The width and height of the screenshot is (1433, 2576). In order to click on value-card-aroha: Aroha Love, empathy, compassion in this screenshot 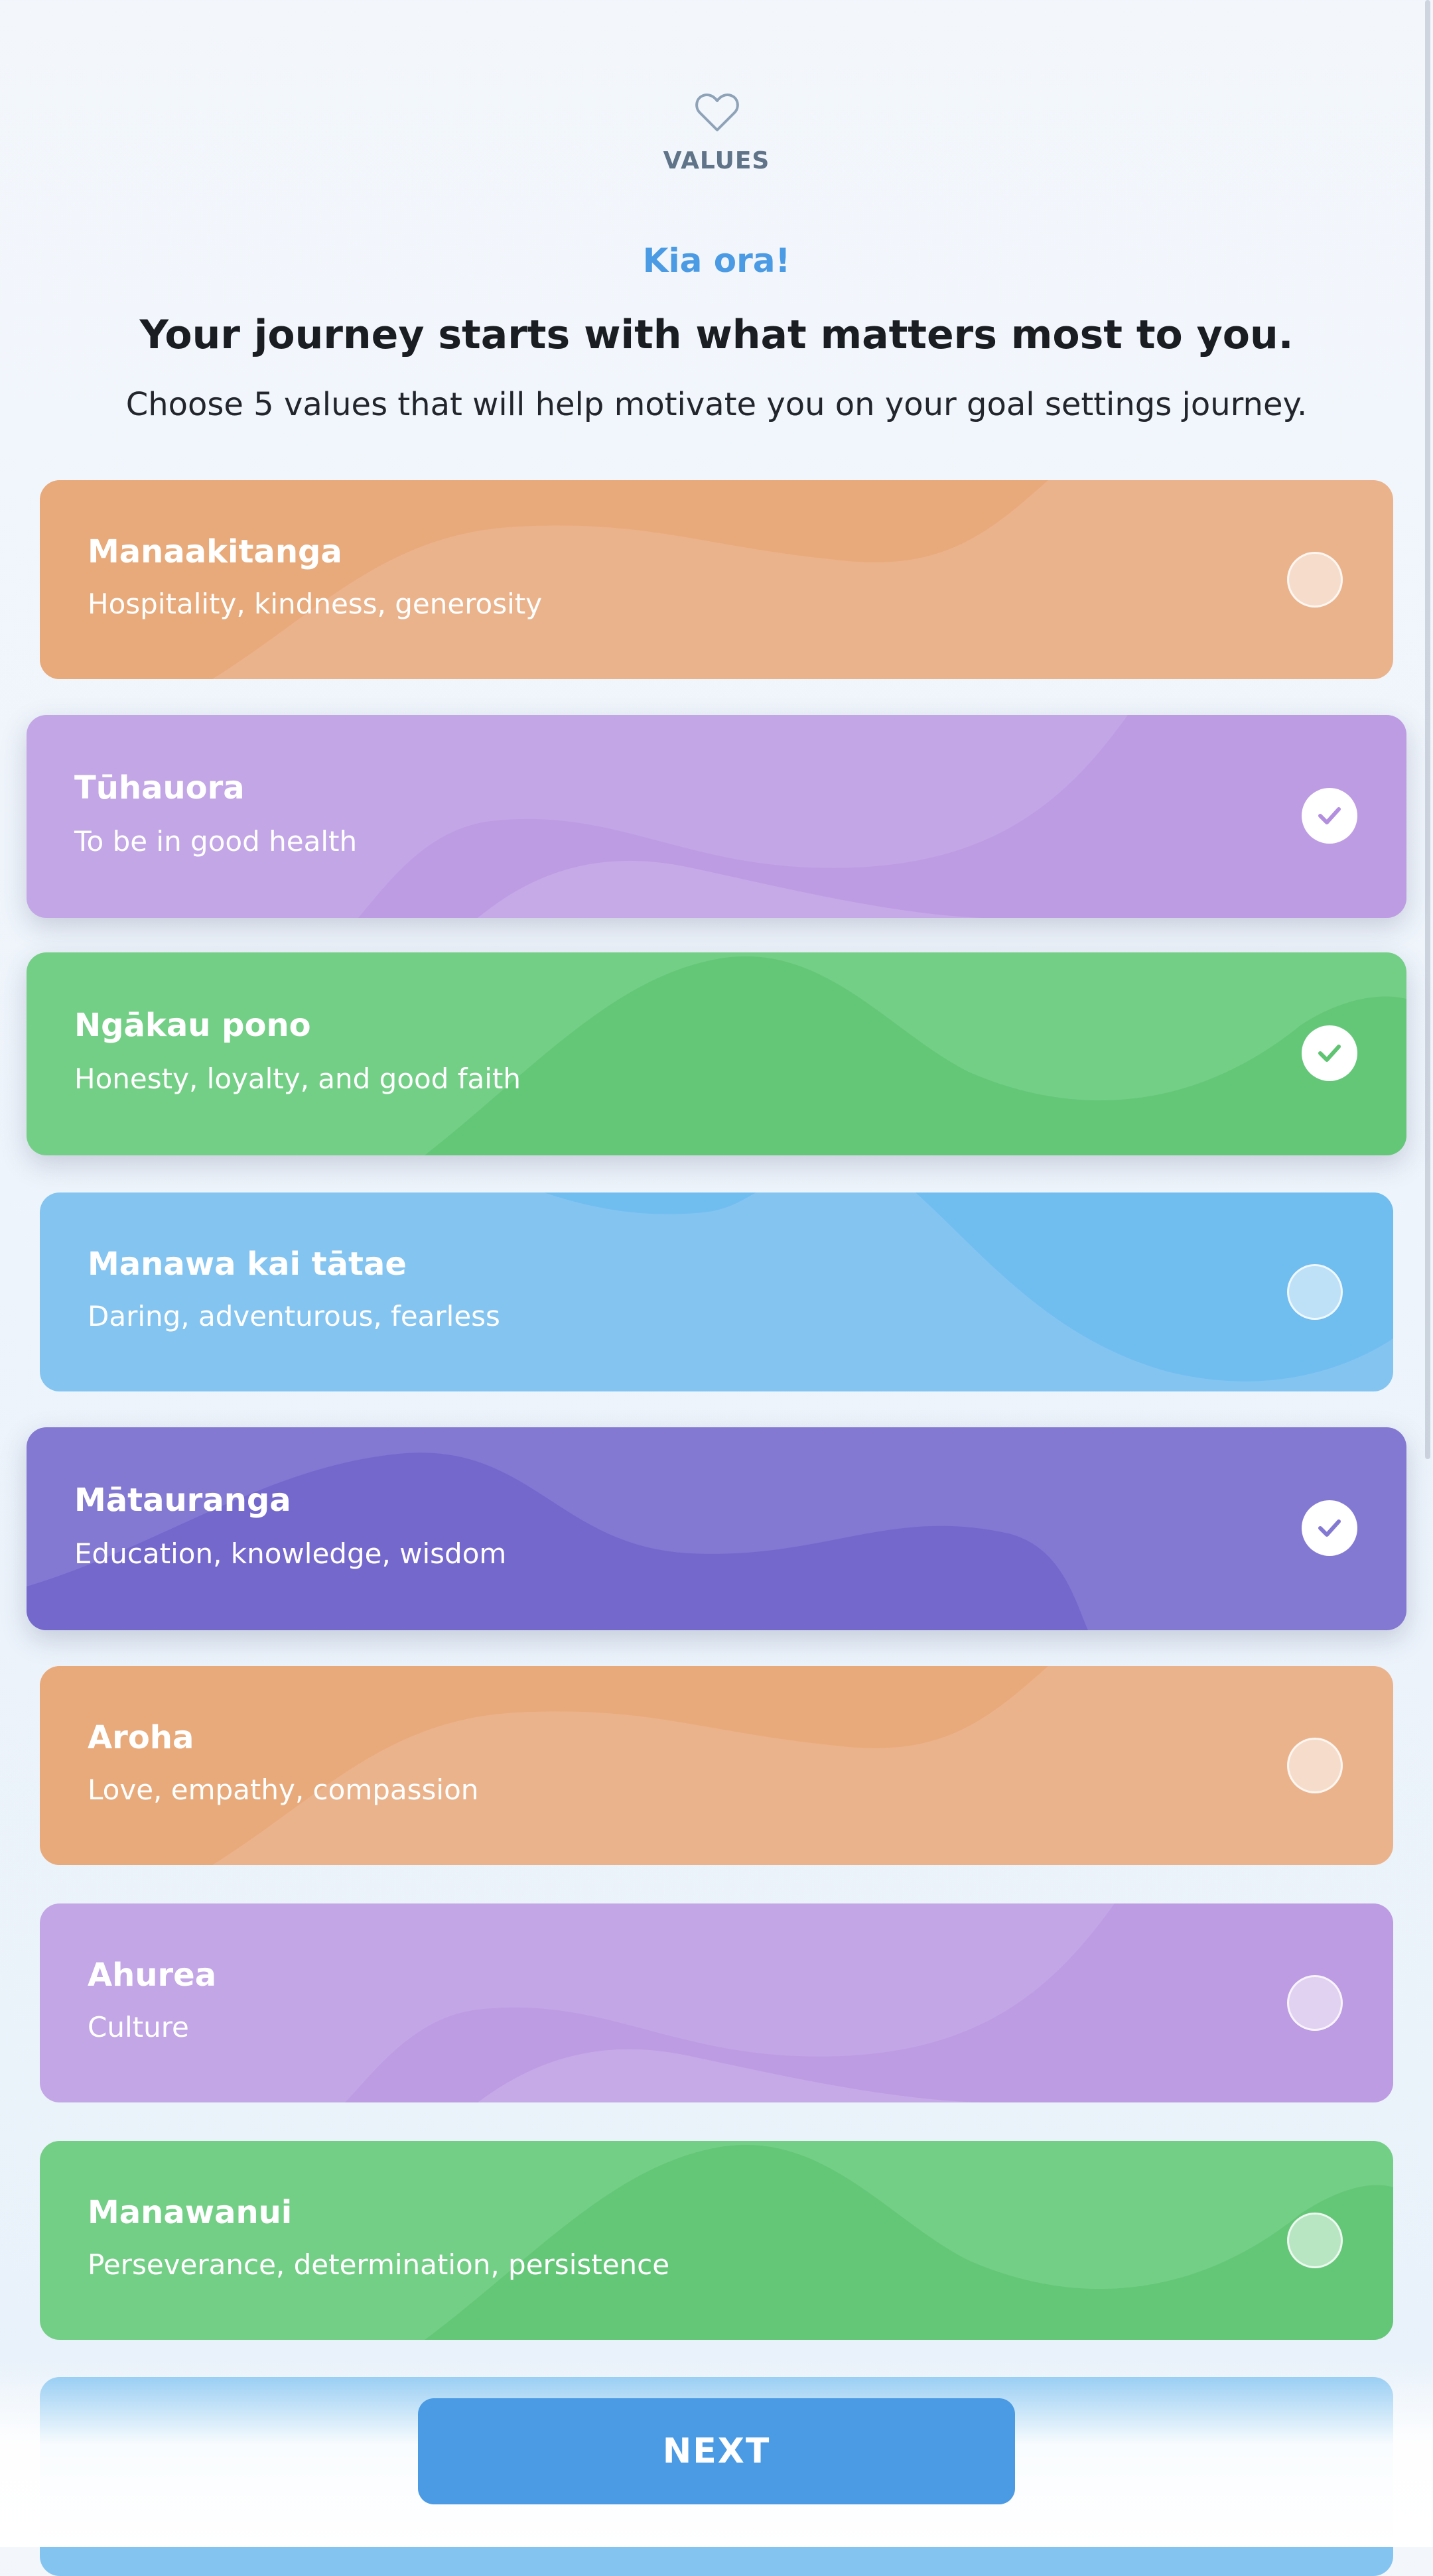, I will do `click(716, 1766)`.